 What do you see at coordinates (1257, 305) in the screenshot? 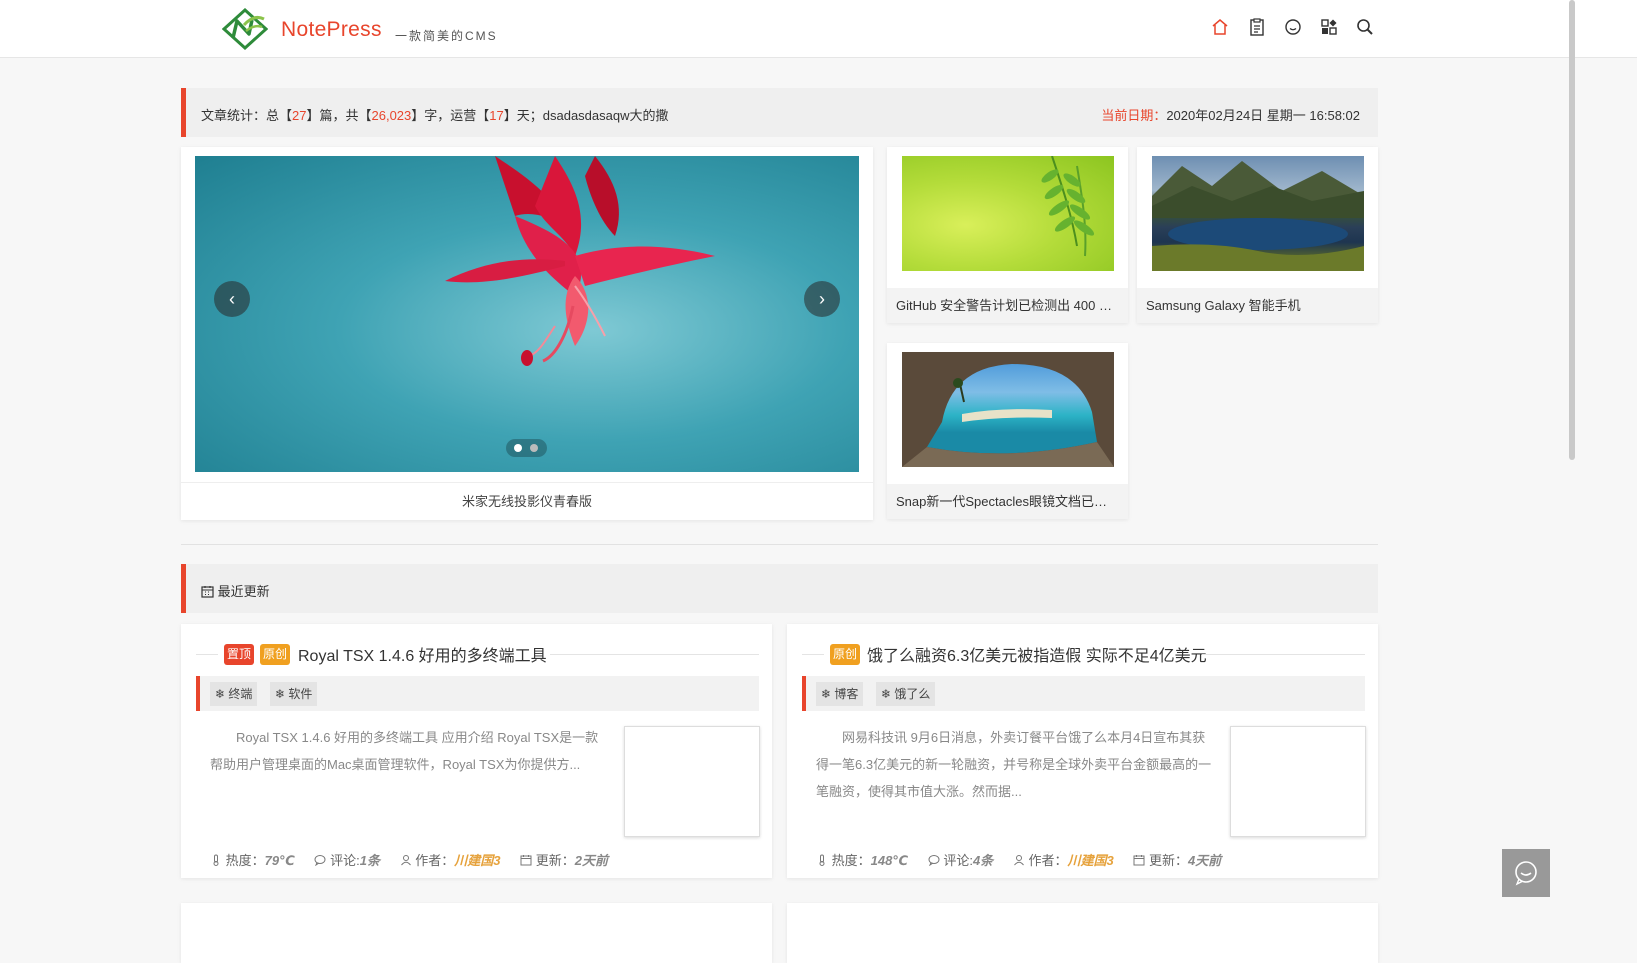
I see `thumb-caption: Samsung Galaxy 智能手机` at bounding box center [1257, 305].